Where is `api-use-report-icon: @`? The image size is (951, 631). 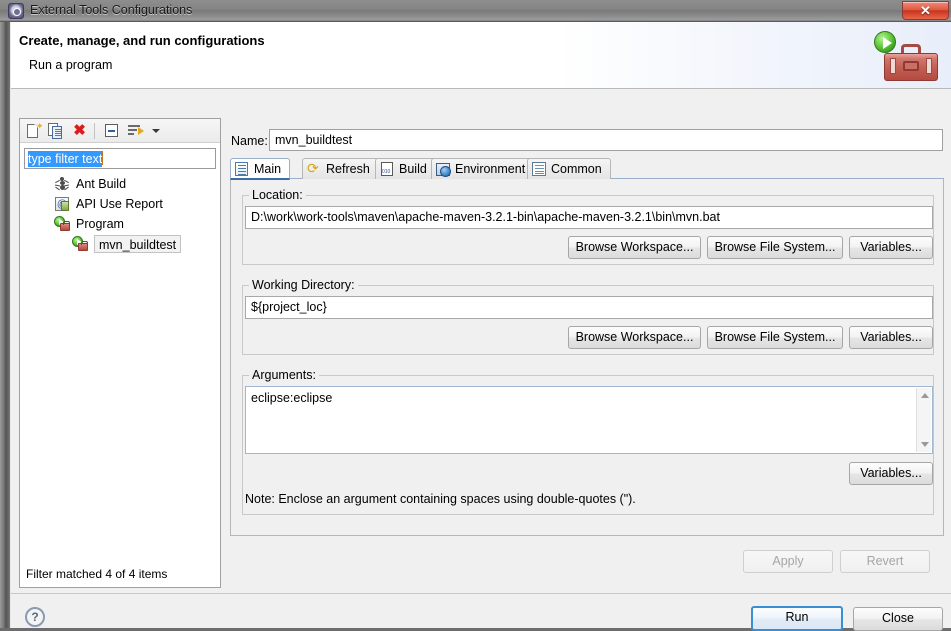
api-use-report-icon: @ is located at coordinates (62, 204).